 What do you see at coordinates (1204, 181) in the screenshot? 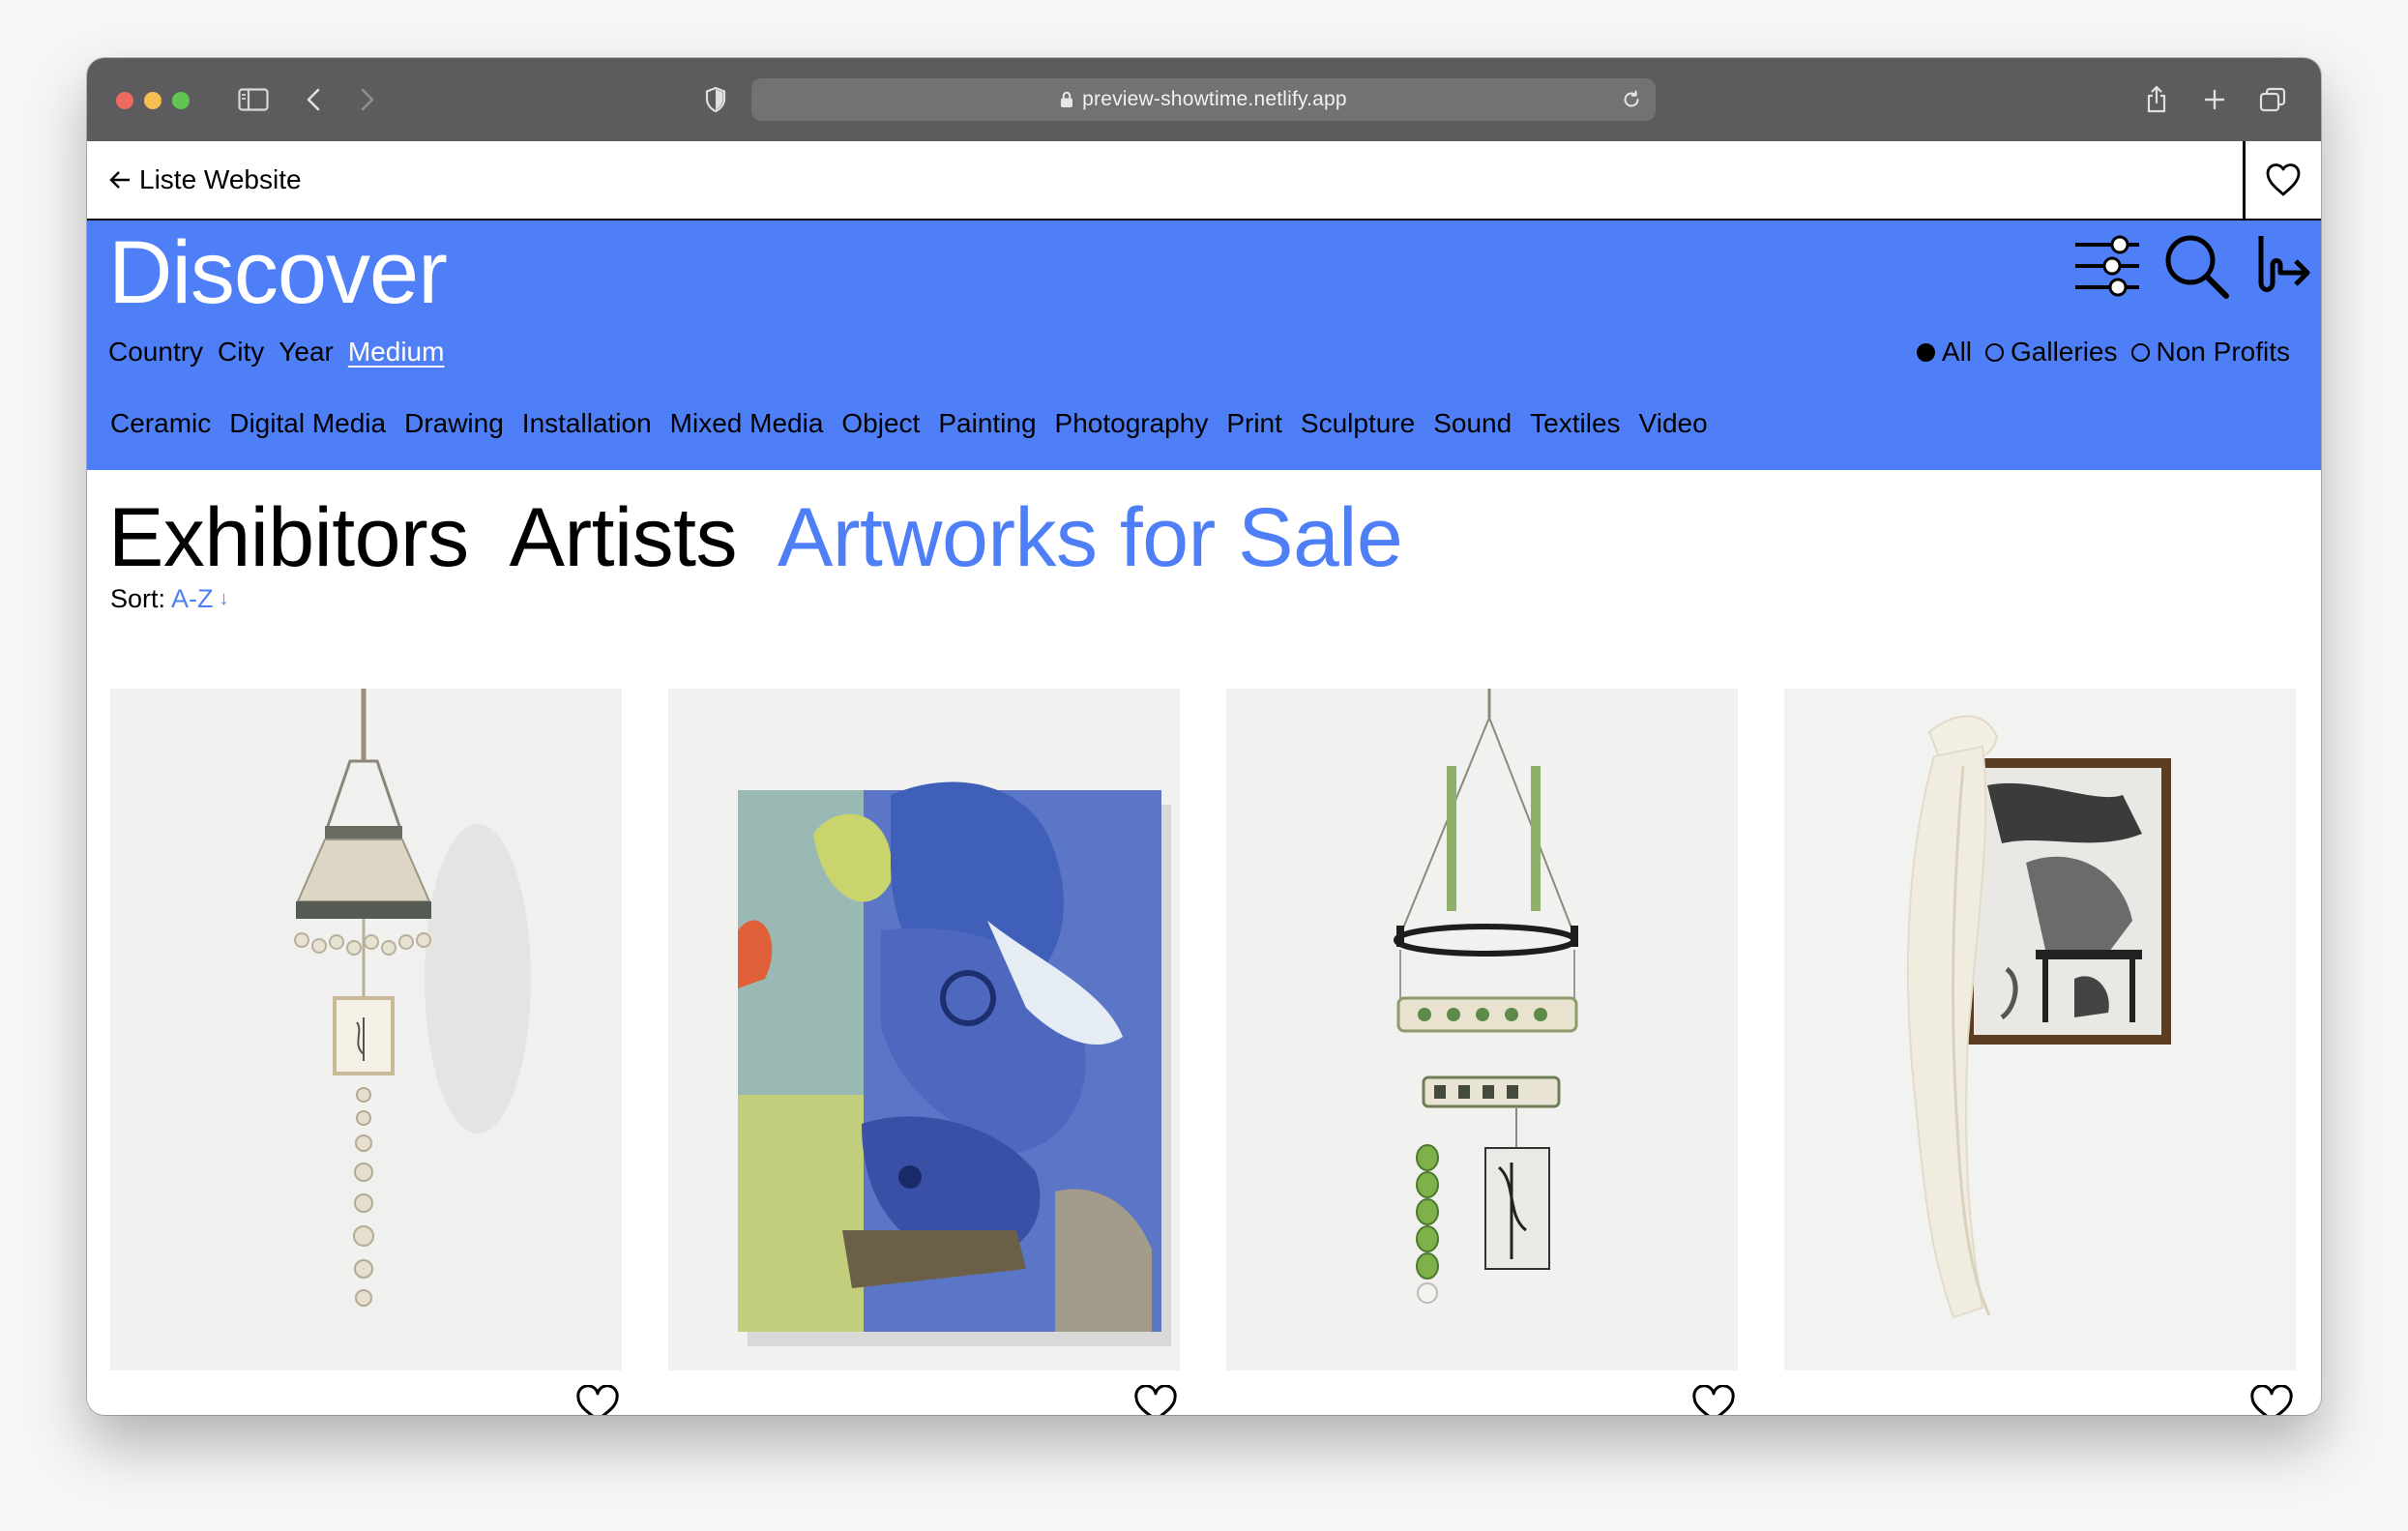
I see `site-topbar: Liste Website` at bounding box center [1204, 181].